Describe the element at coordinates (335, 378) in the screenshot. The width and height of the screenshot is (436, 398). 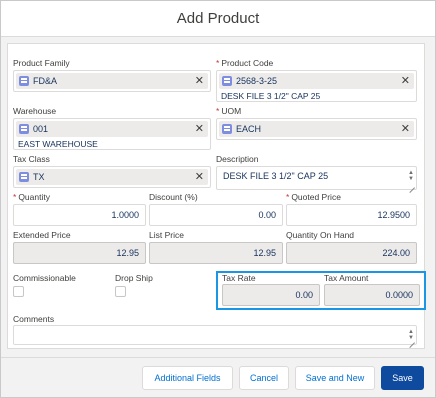
I see `save-and-new-button: Save and New` at that location.